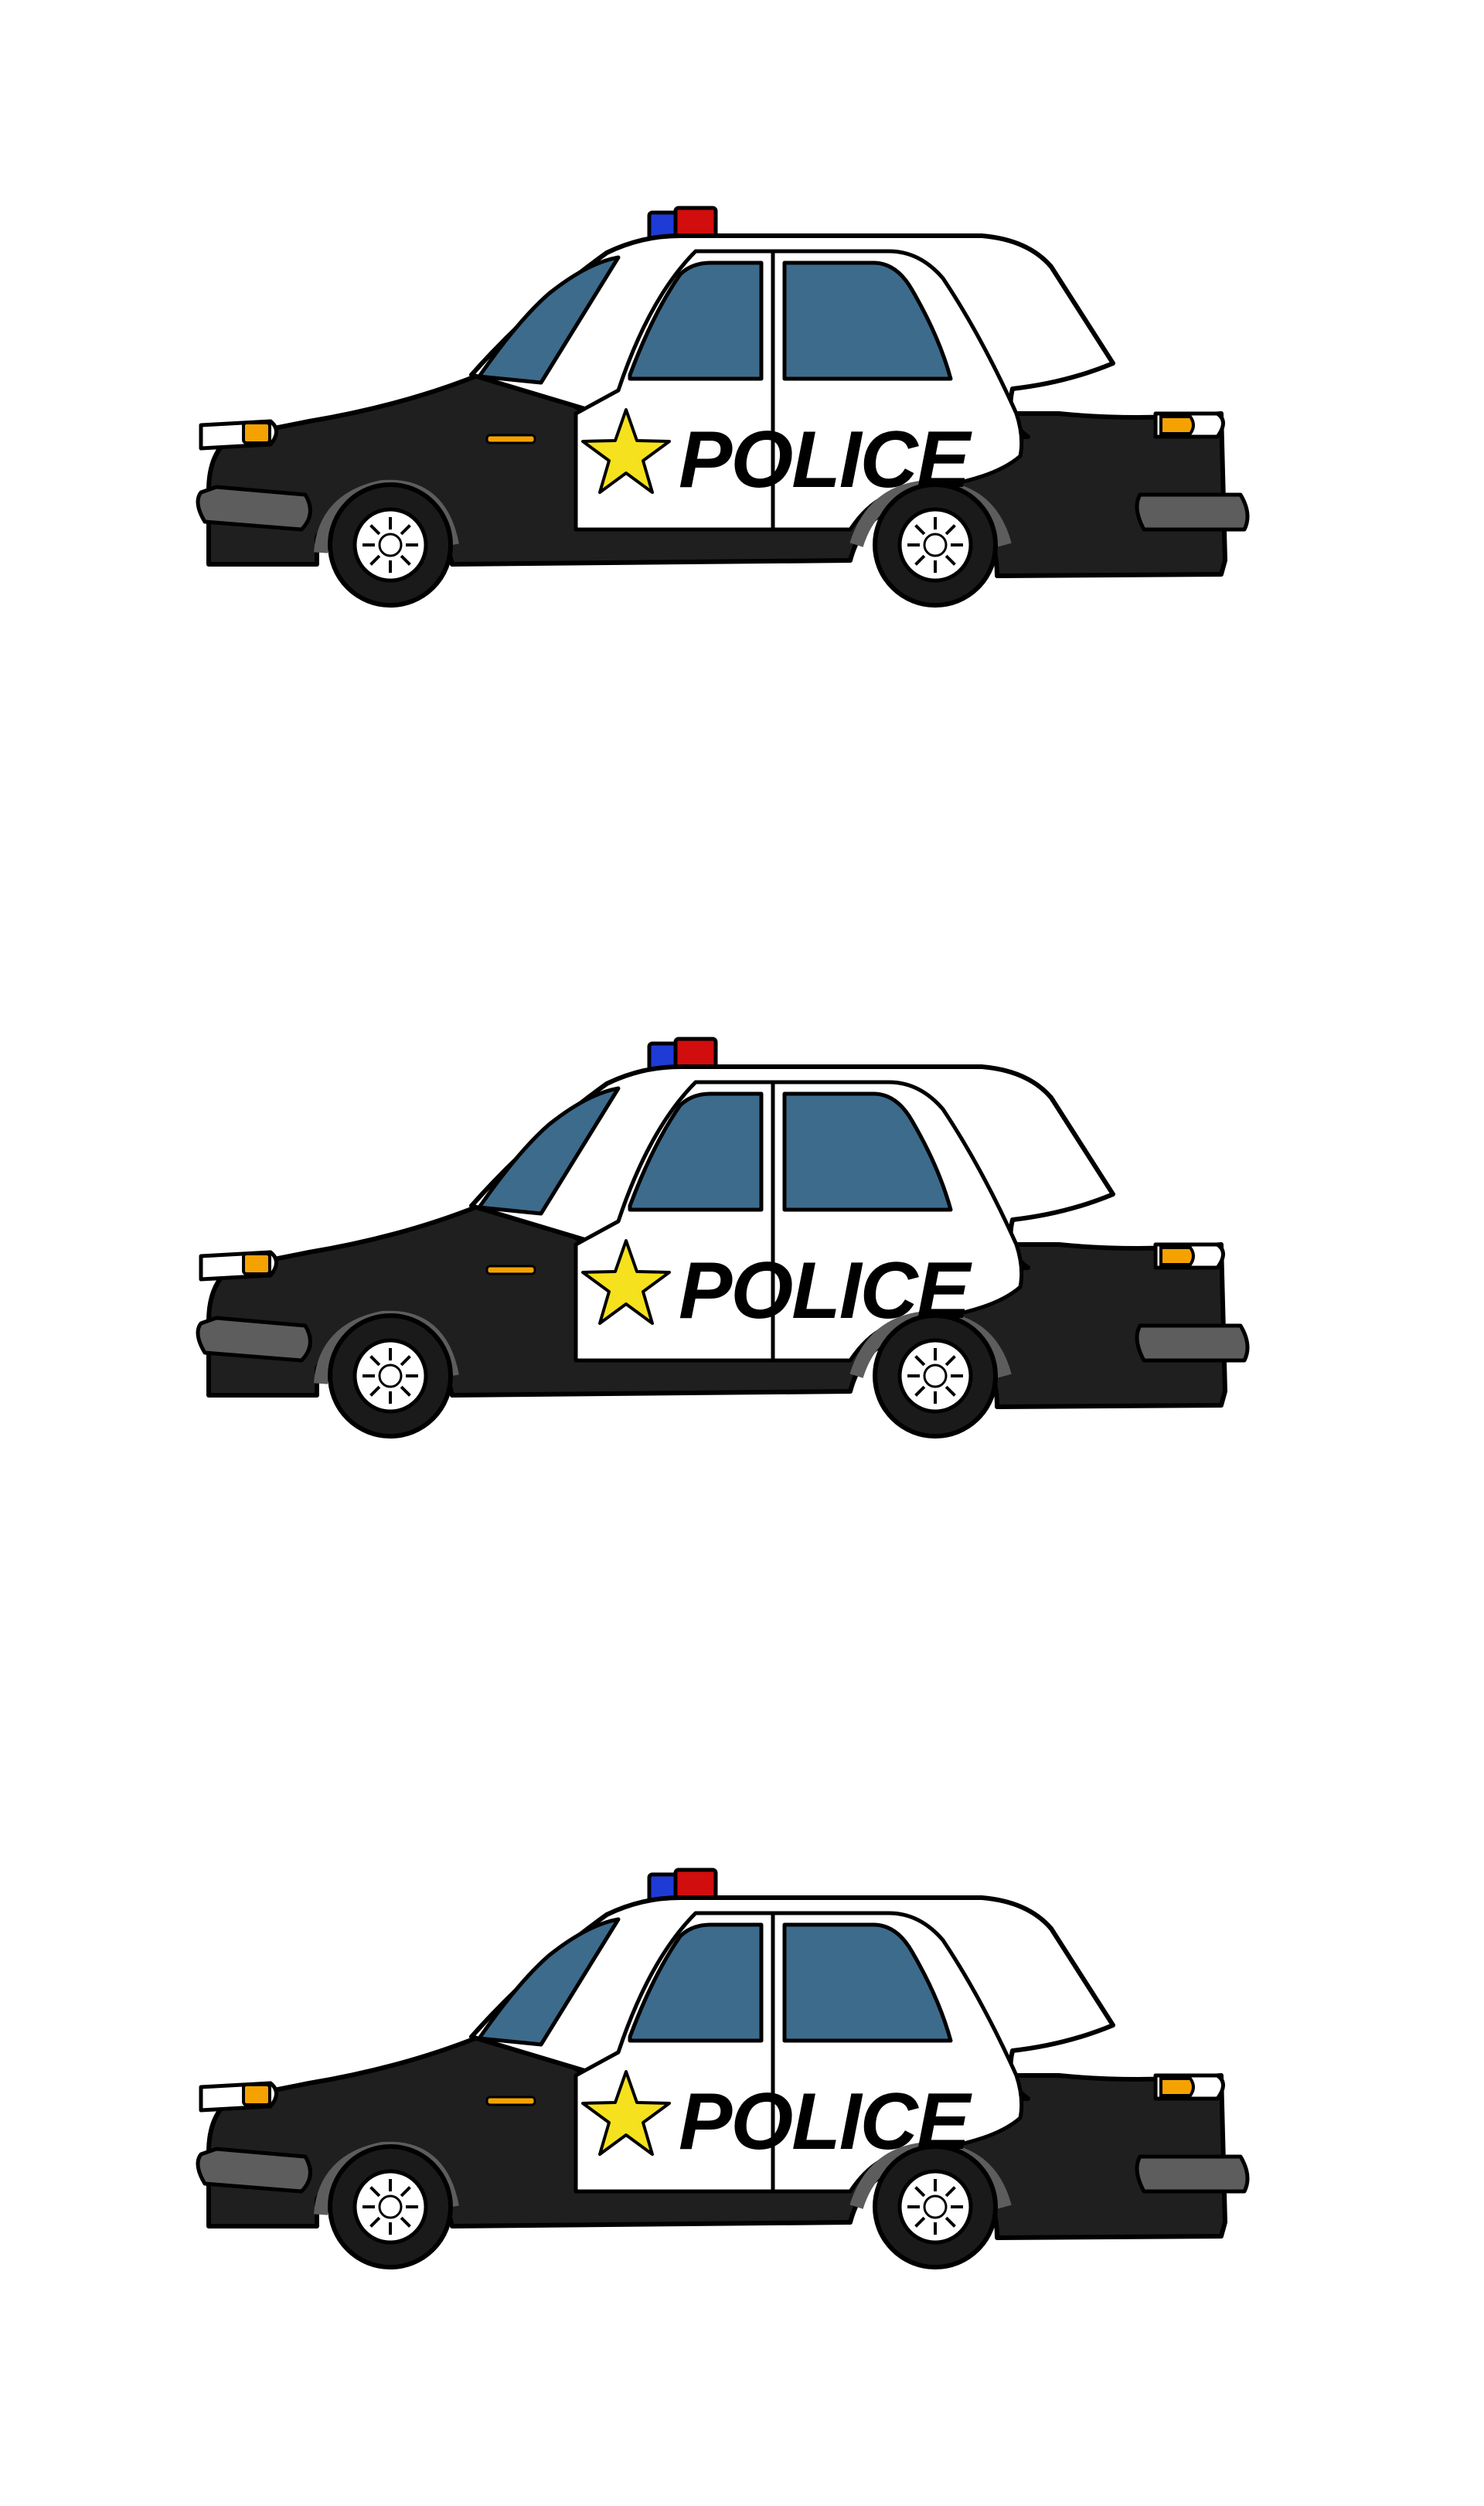  I want to click on police-car-3: POLICE, so click(742, 2091).